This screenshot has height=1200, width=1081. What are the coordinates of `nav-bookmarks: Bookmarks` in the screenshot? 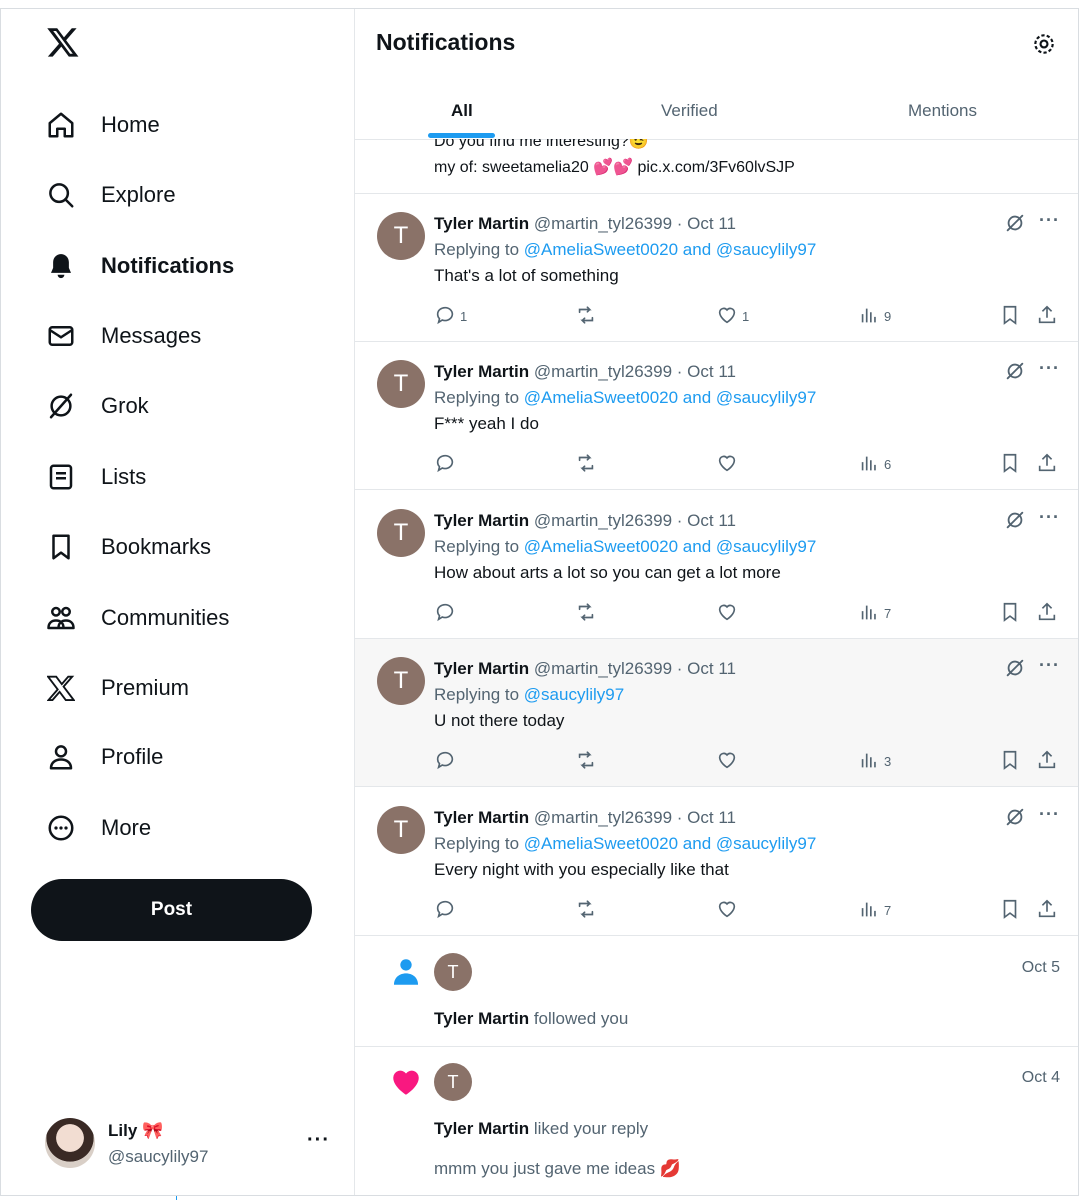 It's located at (128, 547).